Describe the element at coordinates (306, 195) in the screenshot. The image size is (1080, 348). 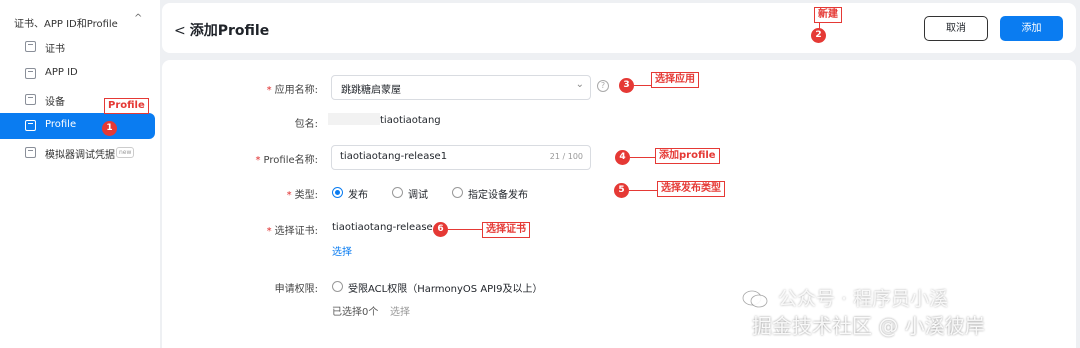
I see `type-label-text: 类型:` at that location.